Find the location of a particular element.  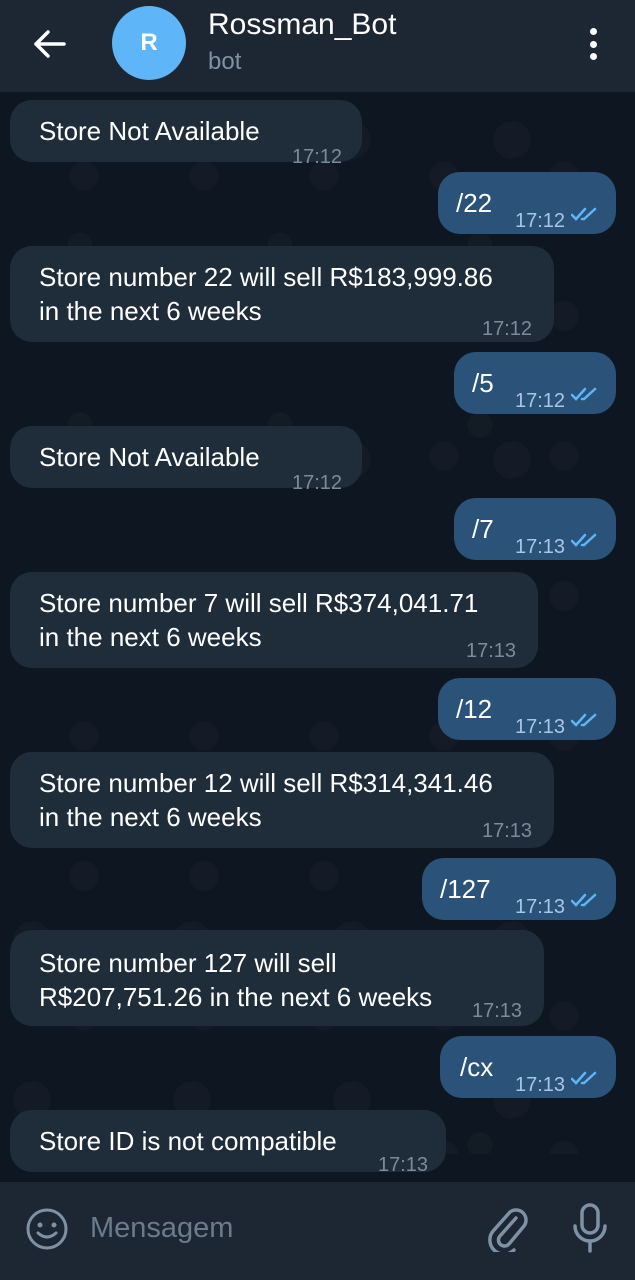

message-text: /12 is located at coordinates (474, 709).